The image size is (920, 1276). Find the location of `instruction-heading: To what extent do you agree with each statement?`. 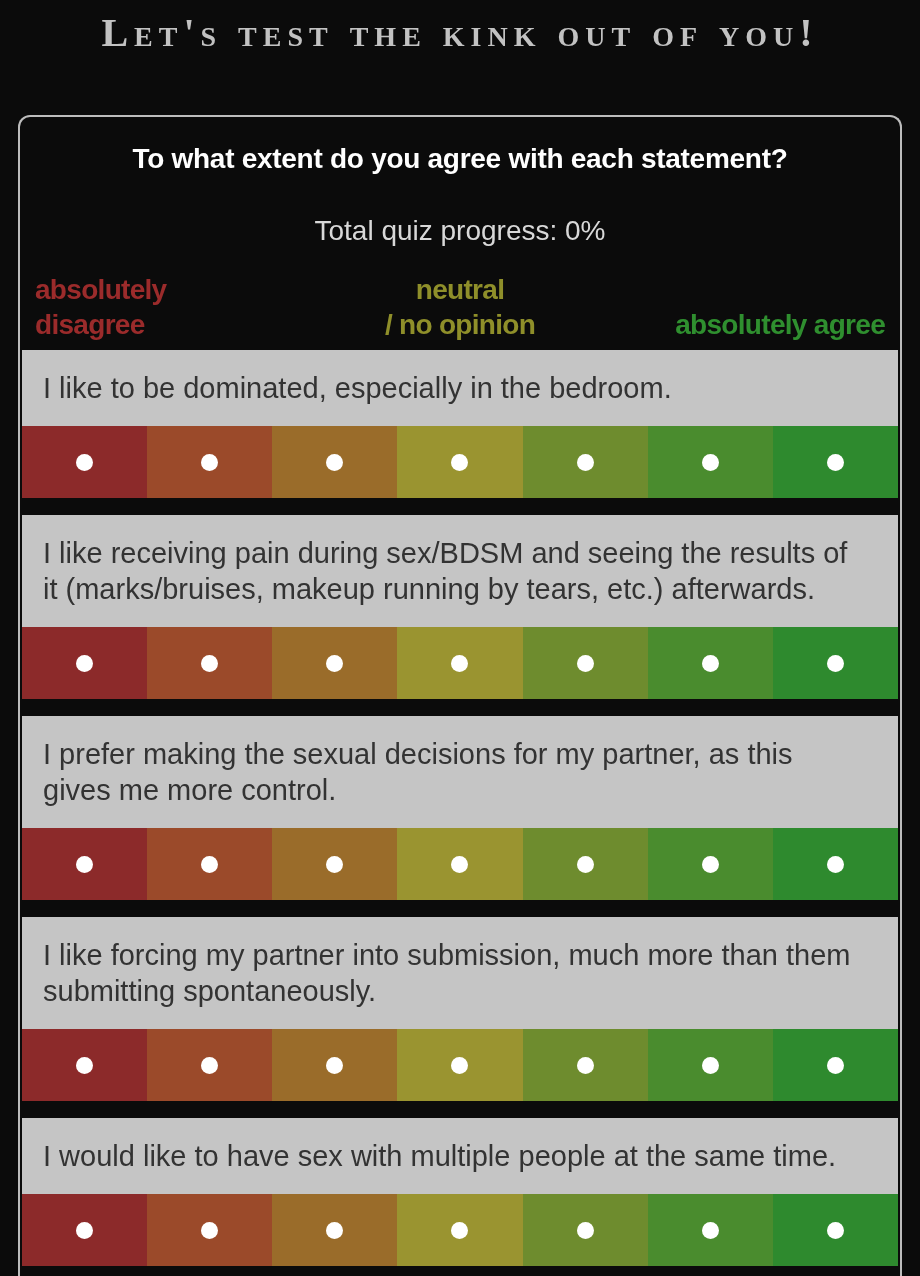

instruction-heading: To what extent do you agree with each statement? is located at coordinates (460, 159).